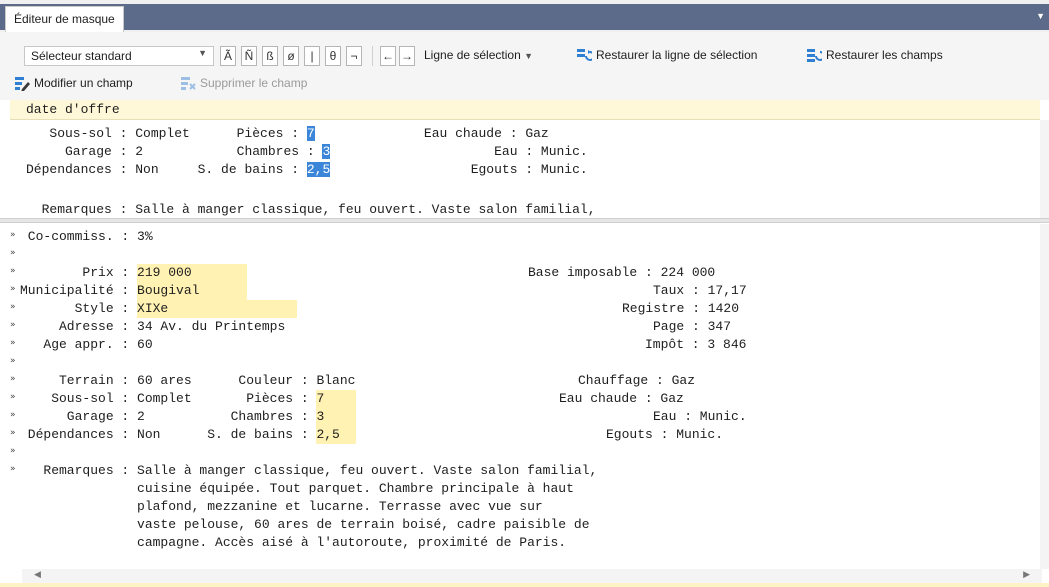 This screenshot has height=587, width=1049. I want to click on label: Prix :, so click(79, 272).